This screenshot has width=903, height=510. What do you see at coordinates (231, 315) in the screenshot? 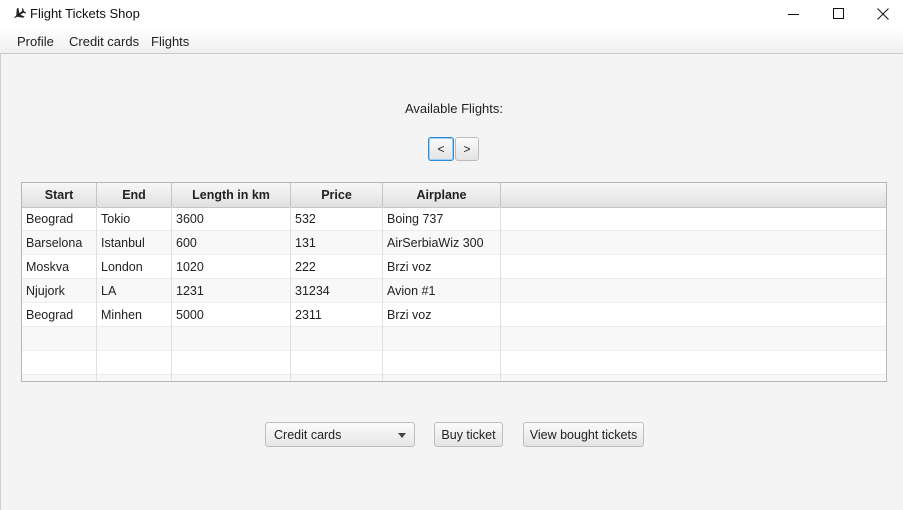
I see `cell-length: 5000` at bounding box center [231, 315].